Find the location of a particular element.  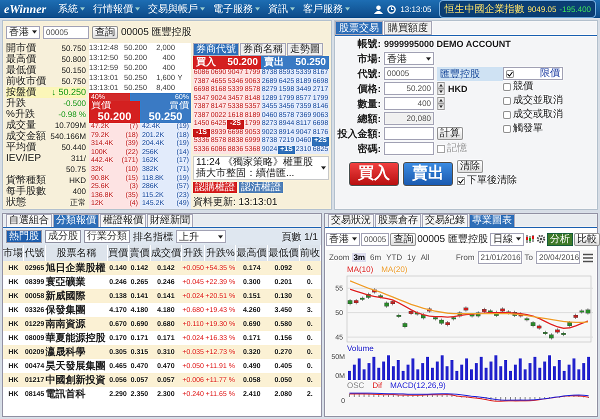

table-cell: 新威國際 is located at coordinates (76, 296).